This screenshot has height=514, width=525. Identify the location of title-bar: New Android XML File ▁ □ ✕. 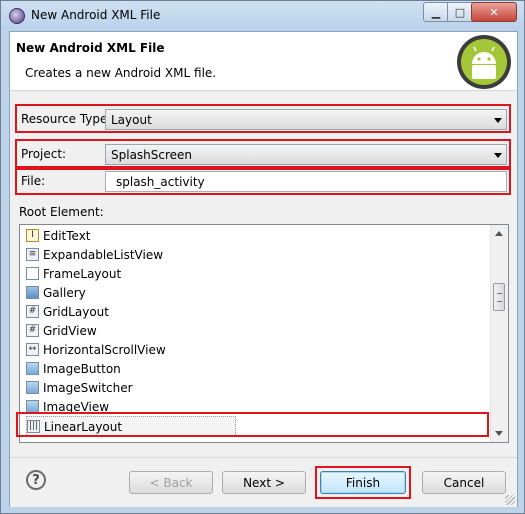
(262, 16).